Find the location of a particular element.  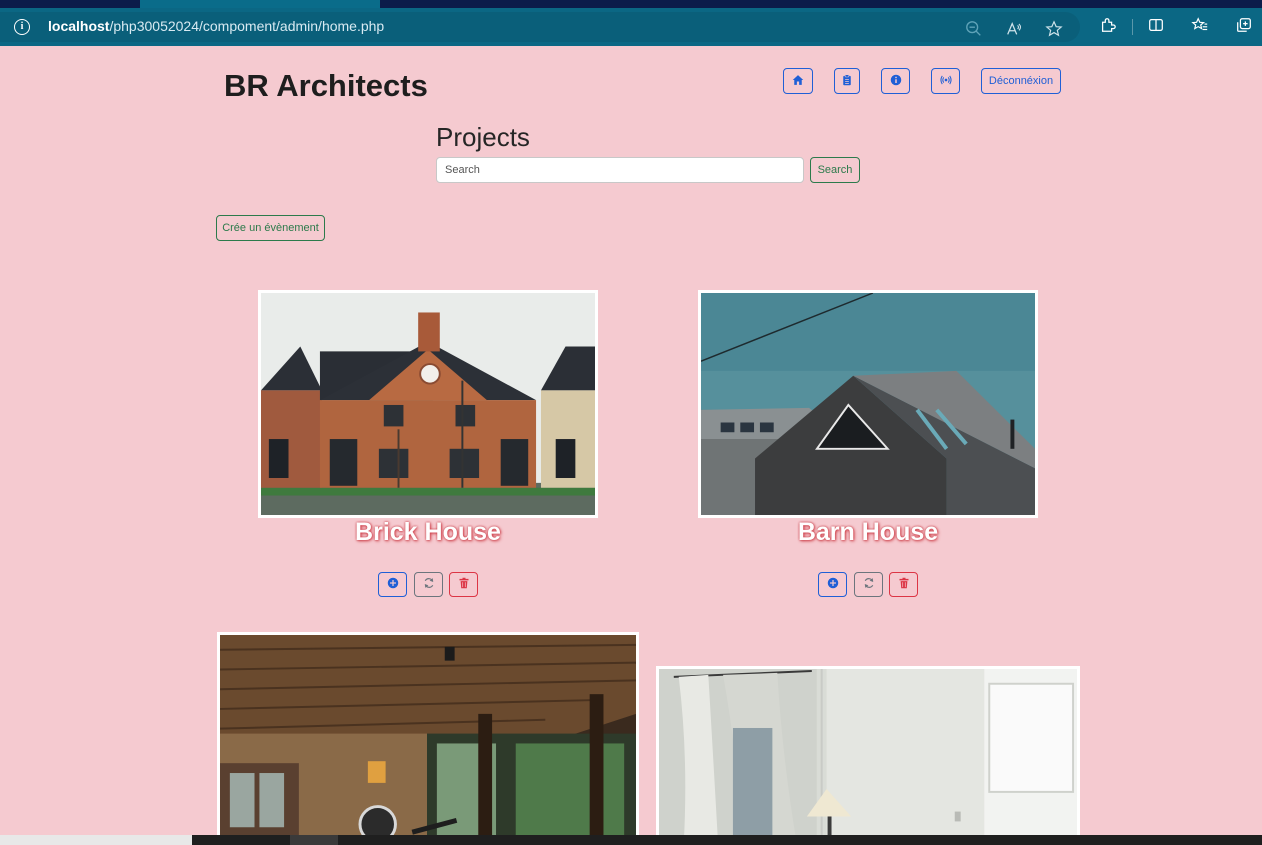

create-event-button: Crée un évènement is located at coordinates (270, 228).